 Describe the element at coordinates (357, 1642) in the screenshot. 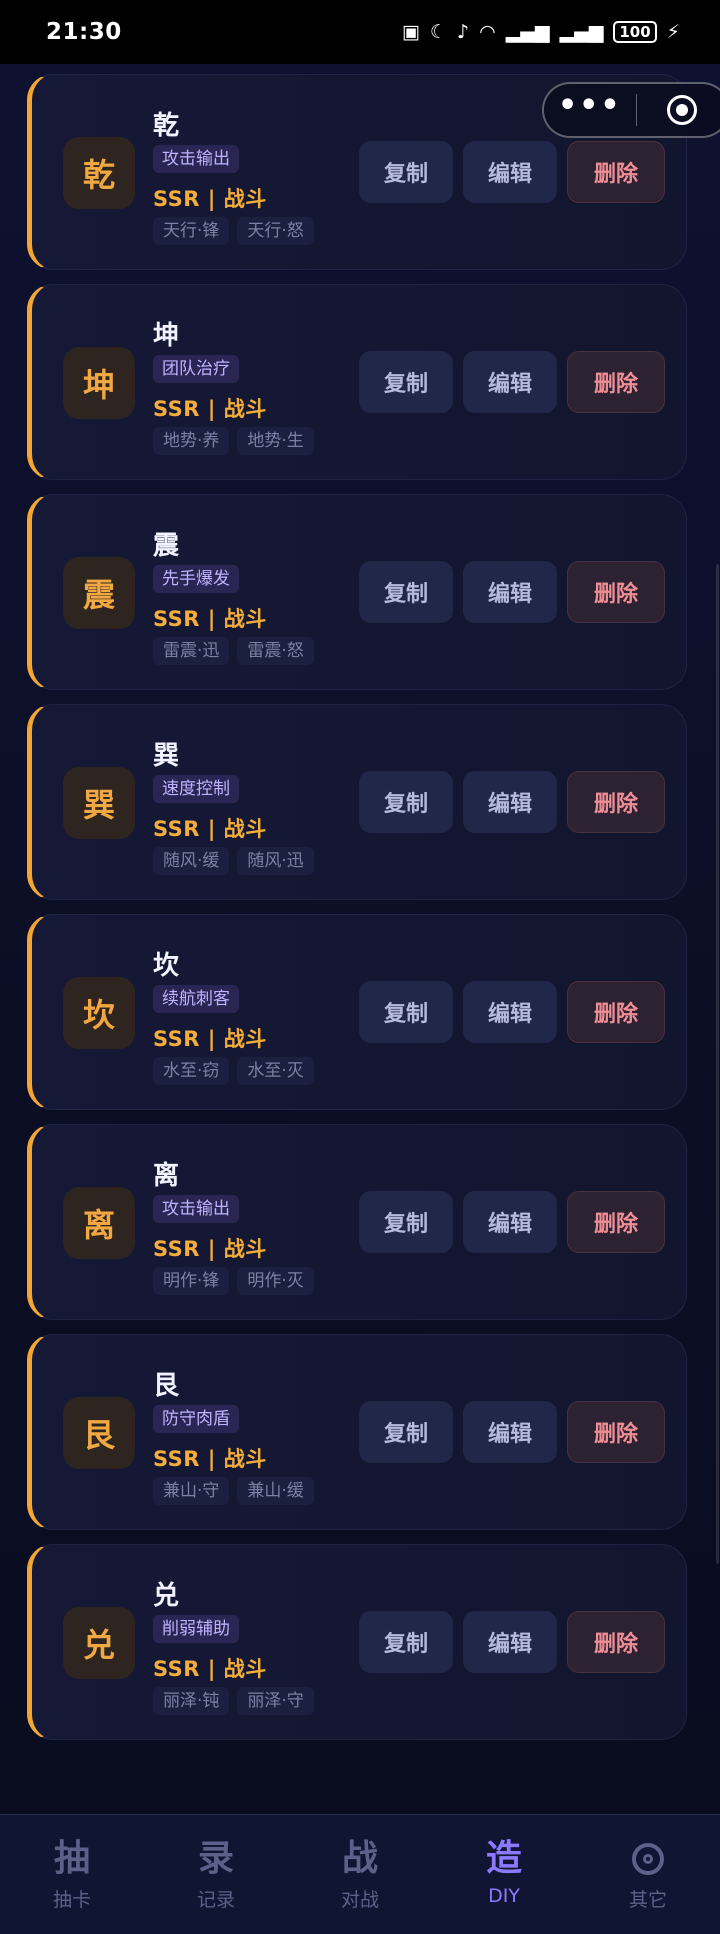

I see `hexagram-card: 兑兑削弱辅助 SSR | 战斗 丽泽·钝 丽泽·守 复制 编辑 删除` at that location.